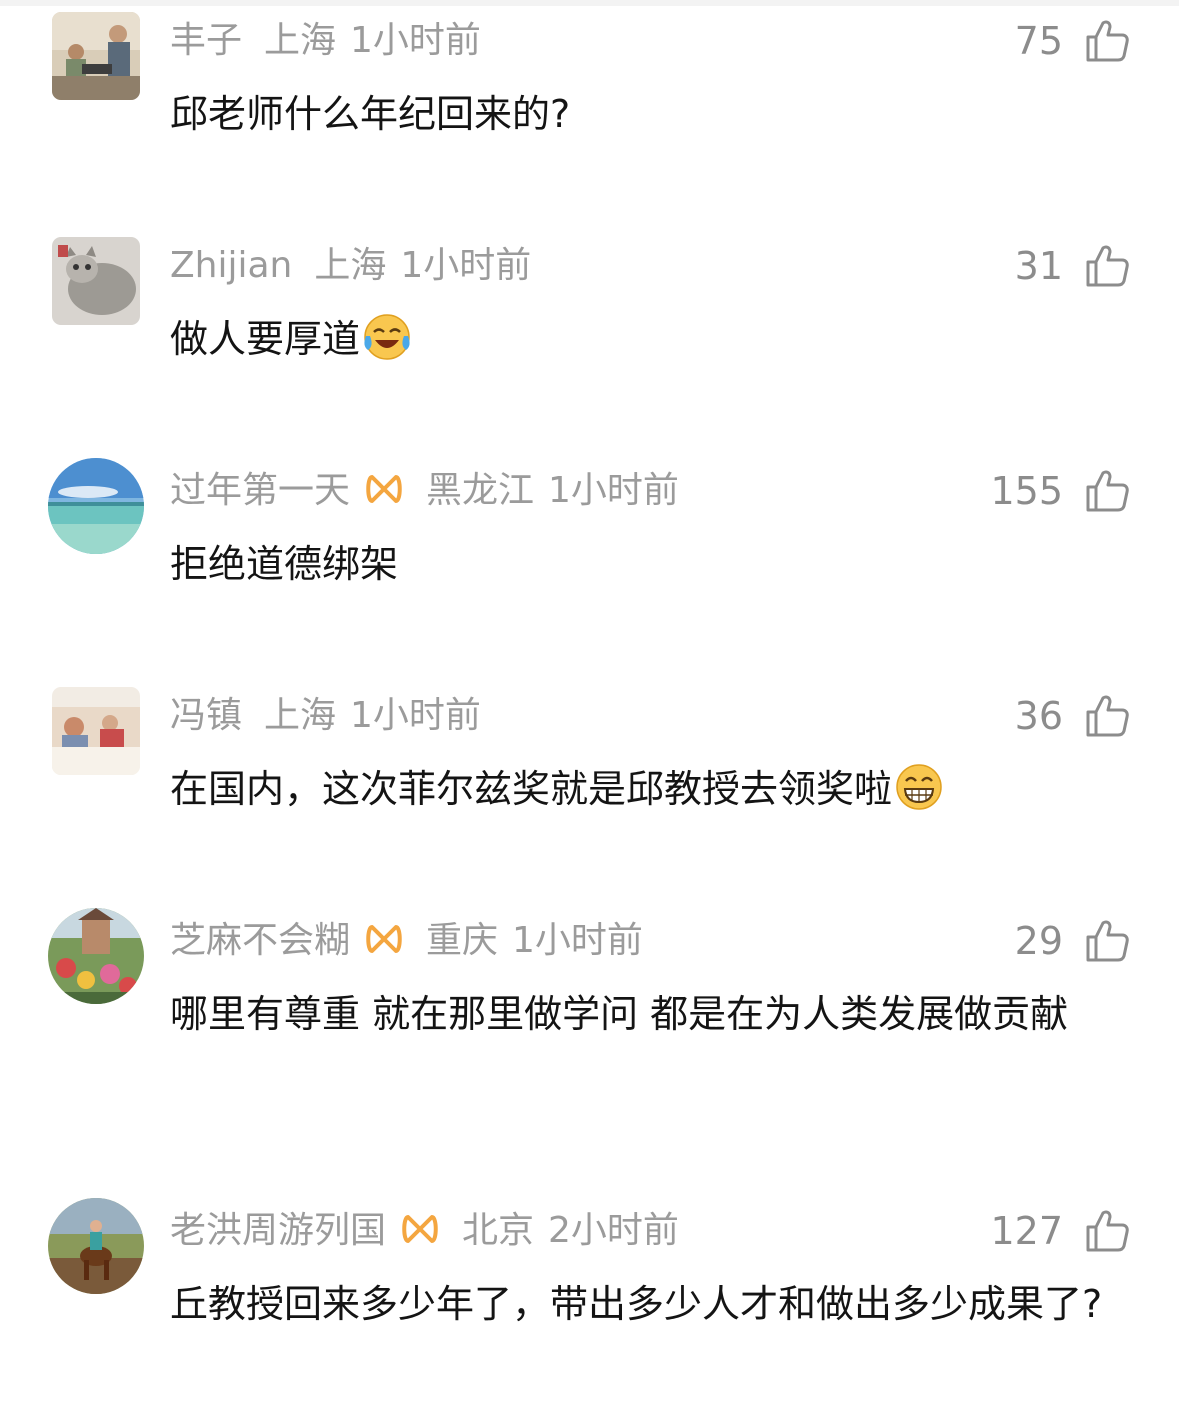  Describe the element at coordinates (424, 491) in the screenshot. I see `comment-meta: 过年第一天 黑龙江 1小时前` at that location.